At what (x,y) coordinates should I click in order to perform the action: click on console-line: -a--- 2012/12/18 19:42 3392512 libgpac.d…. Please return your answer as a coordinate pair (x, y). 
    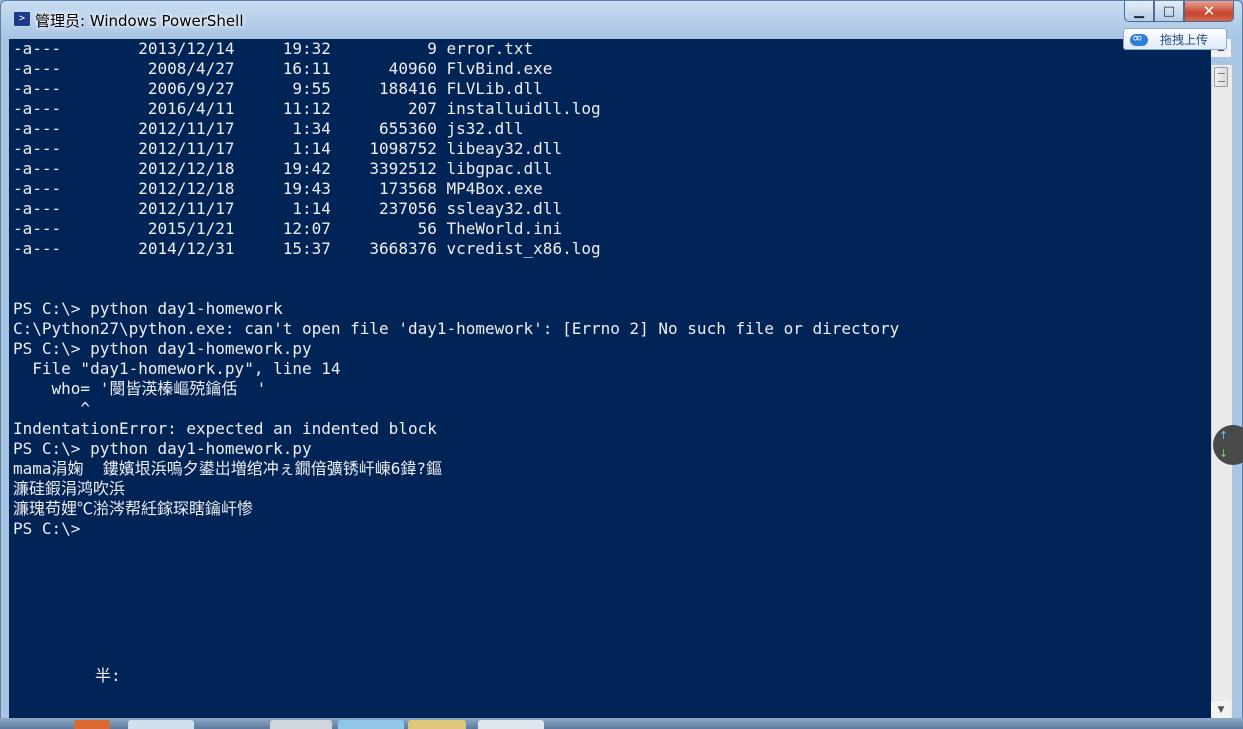
    Looking at the image, I should click on (283, 168).